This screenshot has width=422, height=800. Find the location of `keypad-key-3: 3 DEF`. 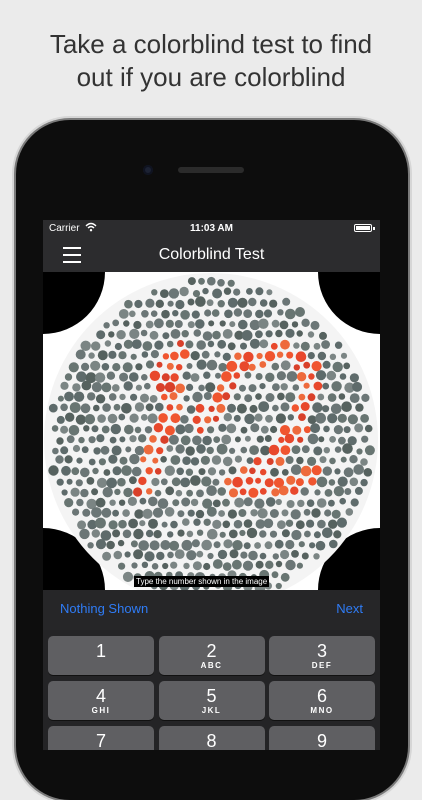

keypad-key-3: 3 DEF is located at coordinates (322, 655).